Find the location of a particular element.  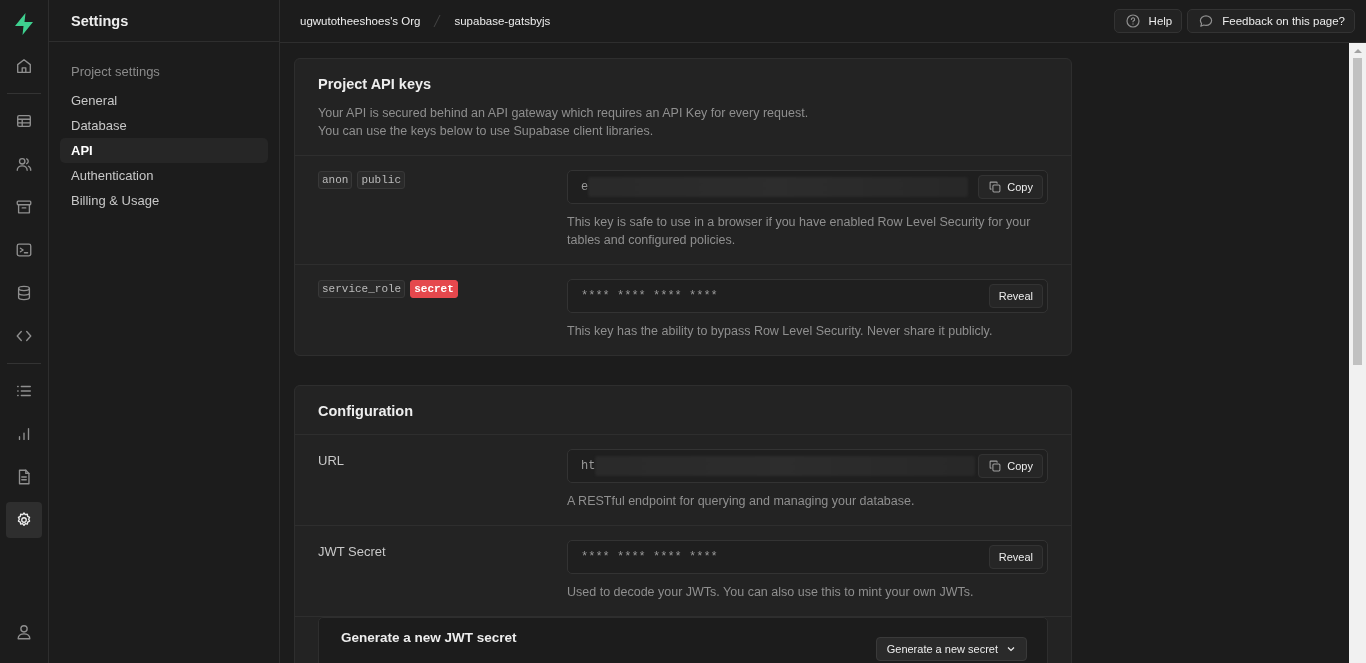

feedback-button: Feedback on this page? is located at coordinates (1271, 21).